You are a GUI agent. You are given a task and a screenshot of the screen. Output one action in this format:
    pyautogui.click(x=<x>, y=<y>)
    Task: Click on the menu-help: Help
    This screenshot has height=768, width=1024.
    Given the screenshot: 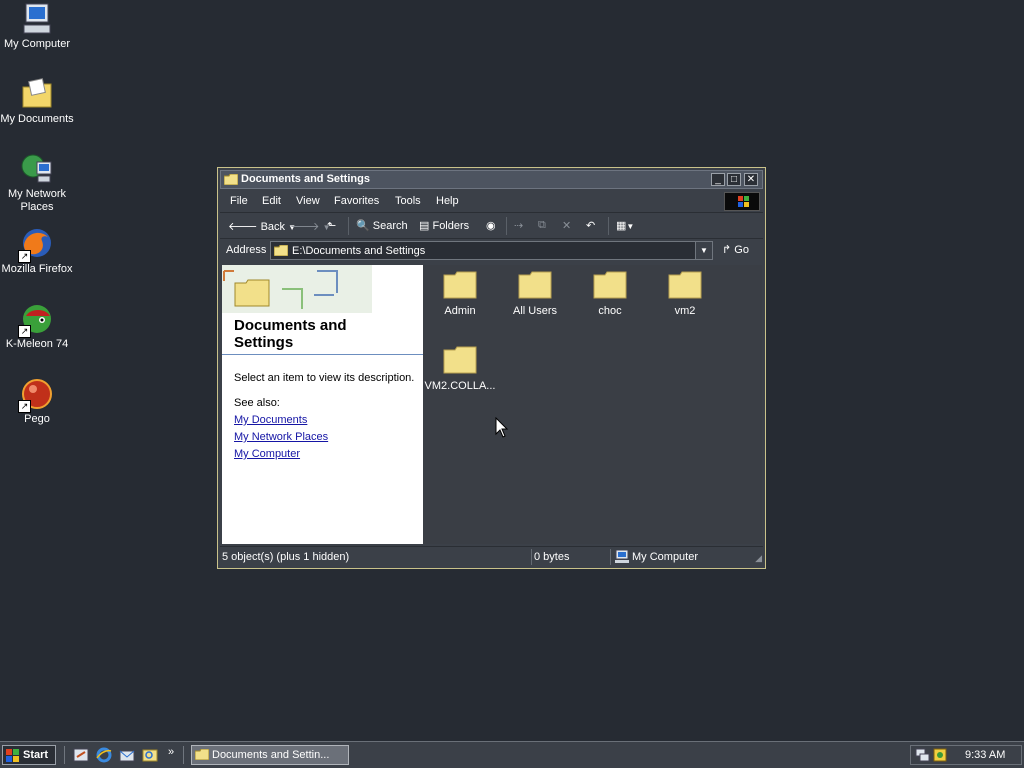 What is the action you would take?
    pyautogui.click(x=447, y=201)
    